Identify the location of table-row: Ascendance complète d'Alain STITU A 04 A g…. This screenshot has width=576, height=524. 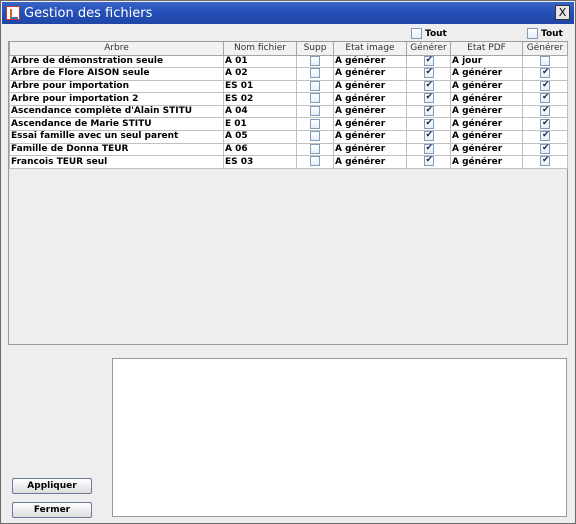
(288, 111).